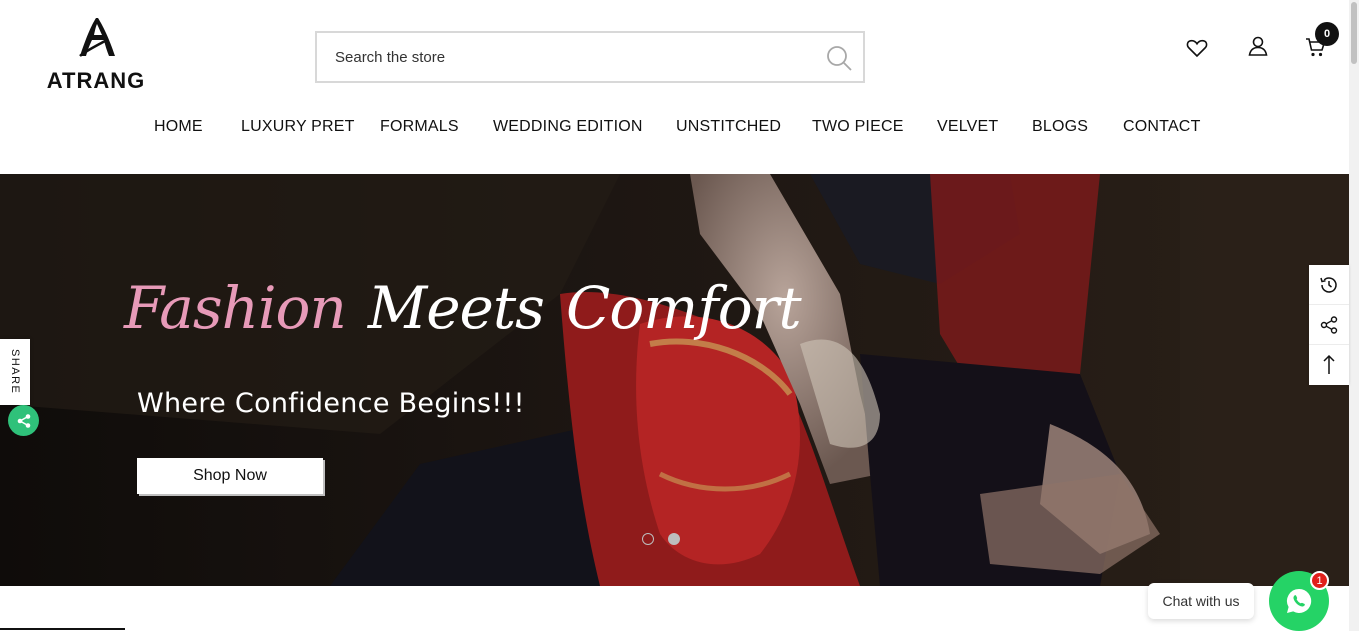 This screenshot has width=1359, height=631. What do you see at coordinates (230, 476) in the screenshot?
I see `shop-now-button: Shop Now` at bounding box center [230, 476].